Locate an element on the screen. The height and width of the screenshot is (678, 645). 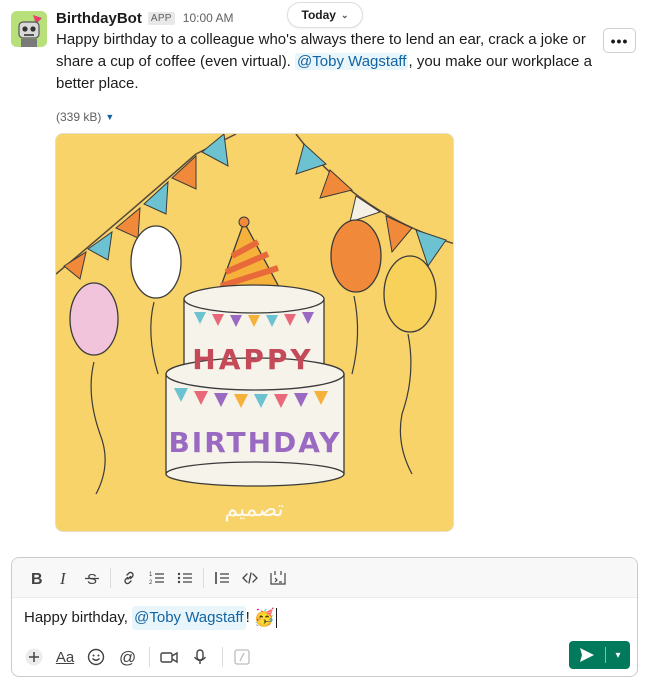
shortcuts-button is located at coordinates (242, 657).